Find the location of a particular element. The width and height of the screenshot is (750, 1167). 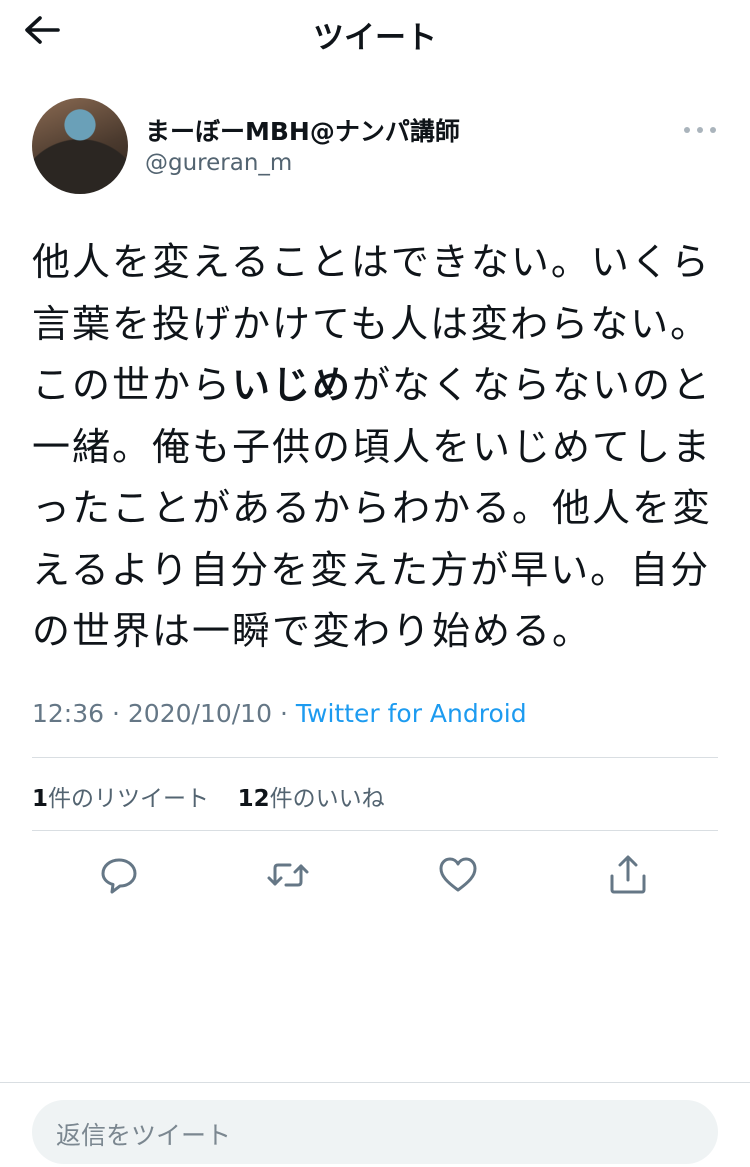

tweet-author: まーぼーMBH@ナンパ講師 @gureran_m is located at coordinates (377, 148).